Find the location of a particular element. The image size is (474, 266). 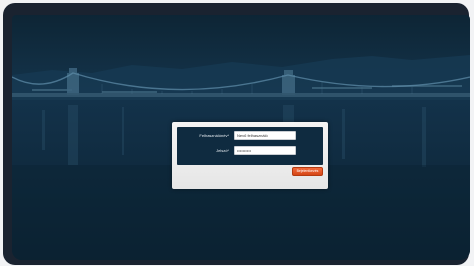

username-input is located at coordinates (265, 135).